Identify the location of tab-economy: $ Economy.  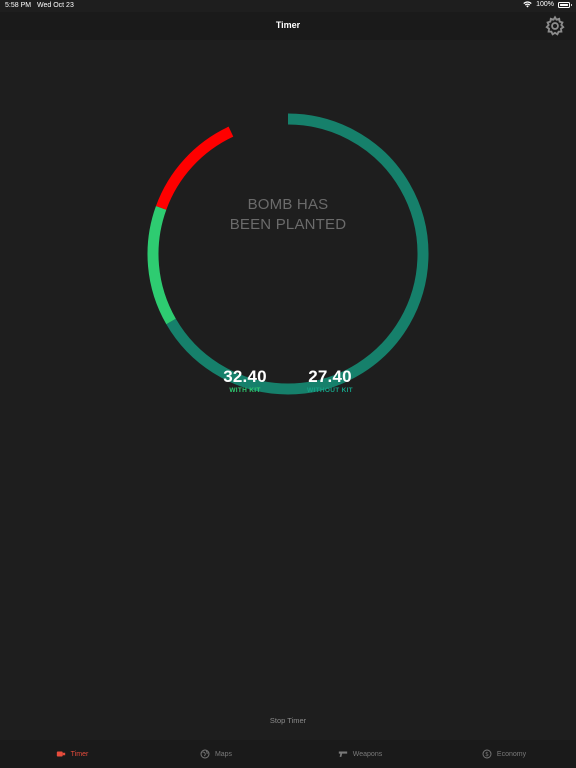
(504, 754).